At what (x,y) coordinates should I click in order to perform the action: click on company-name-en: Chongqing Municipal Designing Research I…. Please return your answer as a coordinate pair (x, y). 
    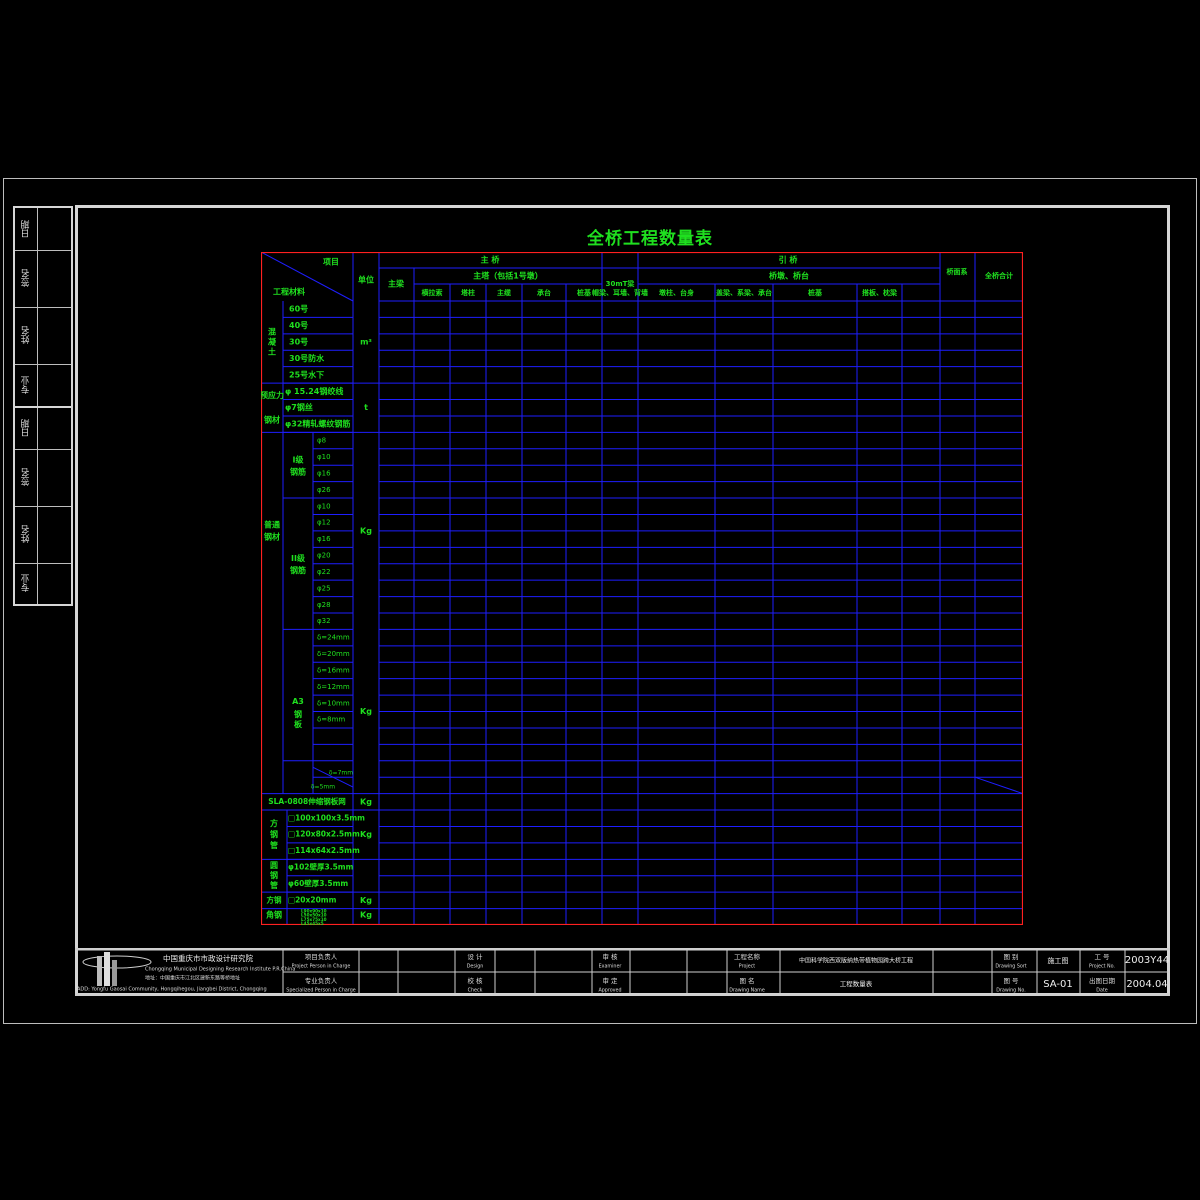
    Looking at the image, I should click on (220, 970).